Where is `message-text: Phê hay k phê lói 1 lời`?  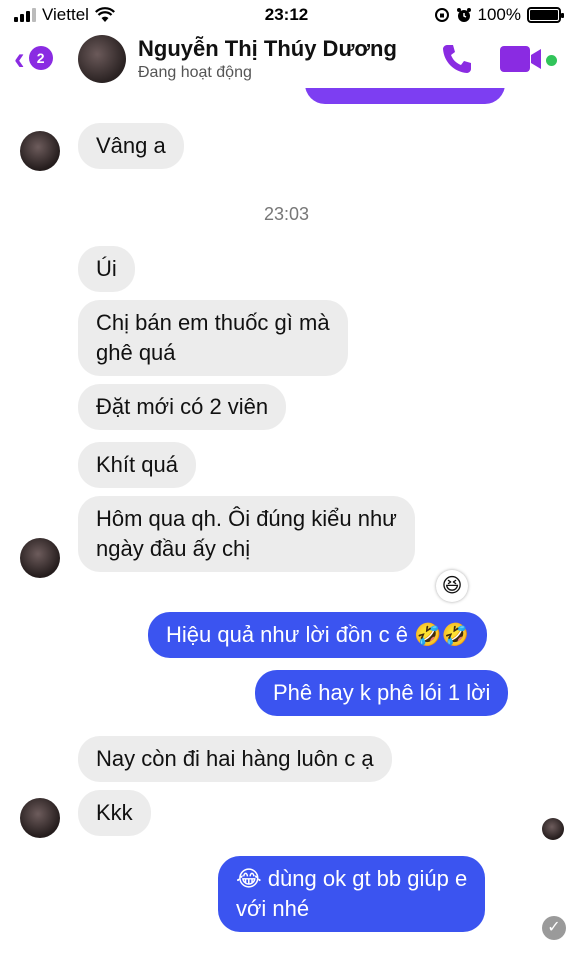 message-text: Phê hay k phê lói 1 lời is located at coordinates (382, 692).